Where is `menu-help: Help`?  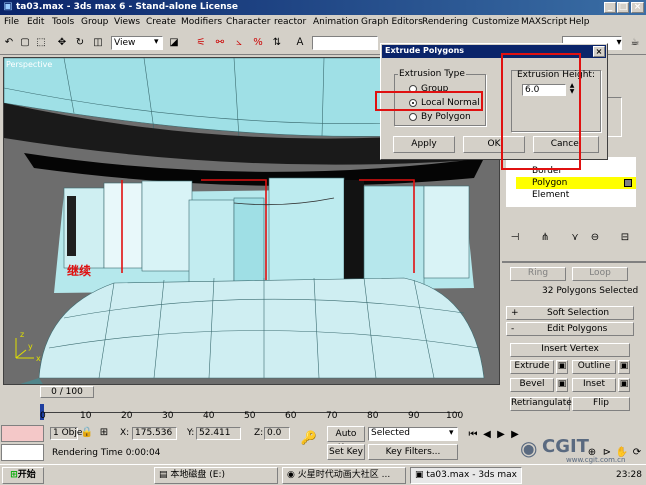 menu-help: Help is located at coordinates (579, 22).